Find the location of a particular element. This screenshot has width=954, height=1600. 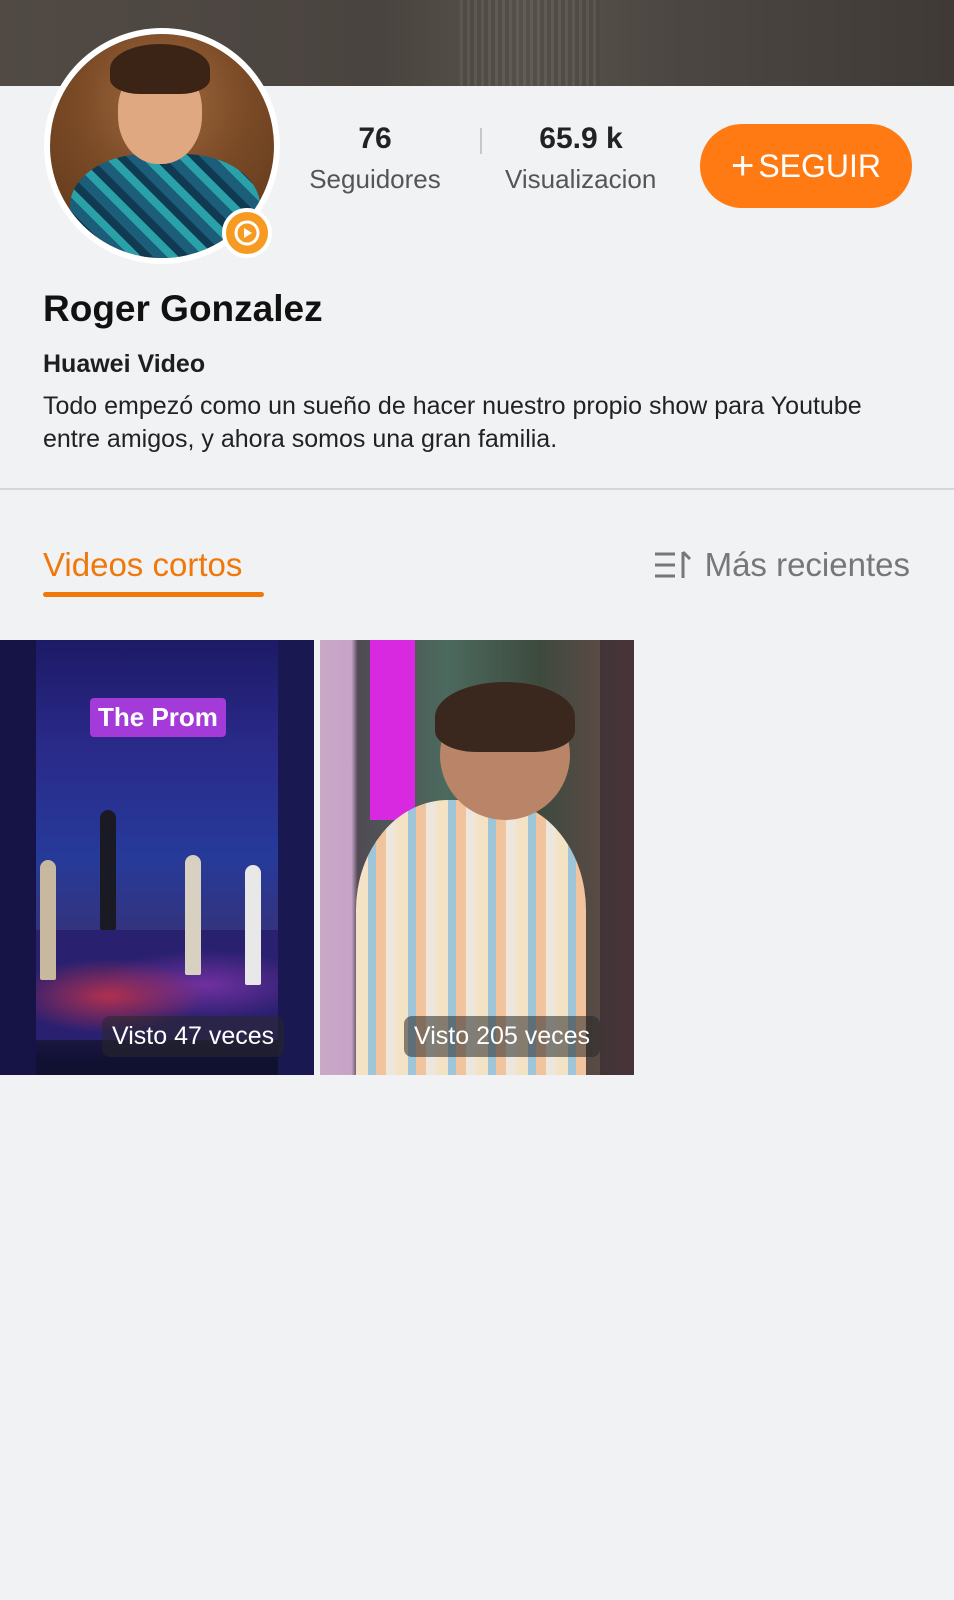

tab-short-videos: Videos cortos is located at coordinates (142, 565).